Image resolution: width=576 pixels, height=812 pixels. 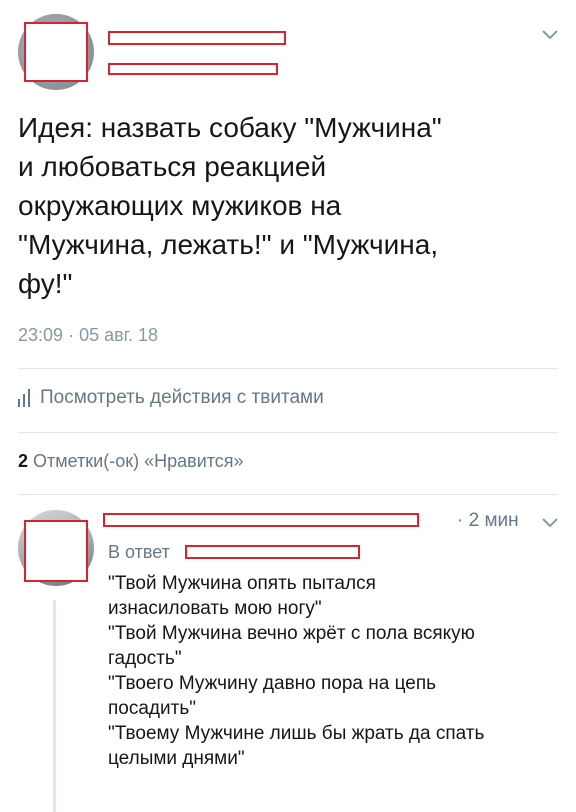 What do you see at coordinates (139, 552) in the screenshot?
I see `reply-to-label: В ответ` at bounding box center [139, 552].